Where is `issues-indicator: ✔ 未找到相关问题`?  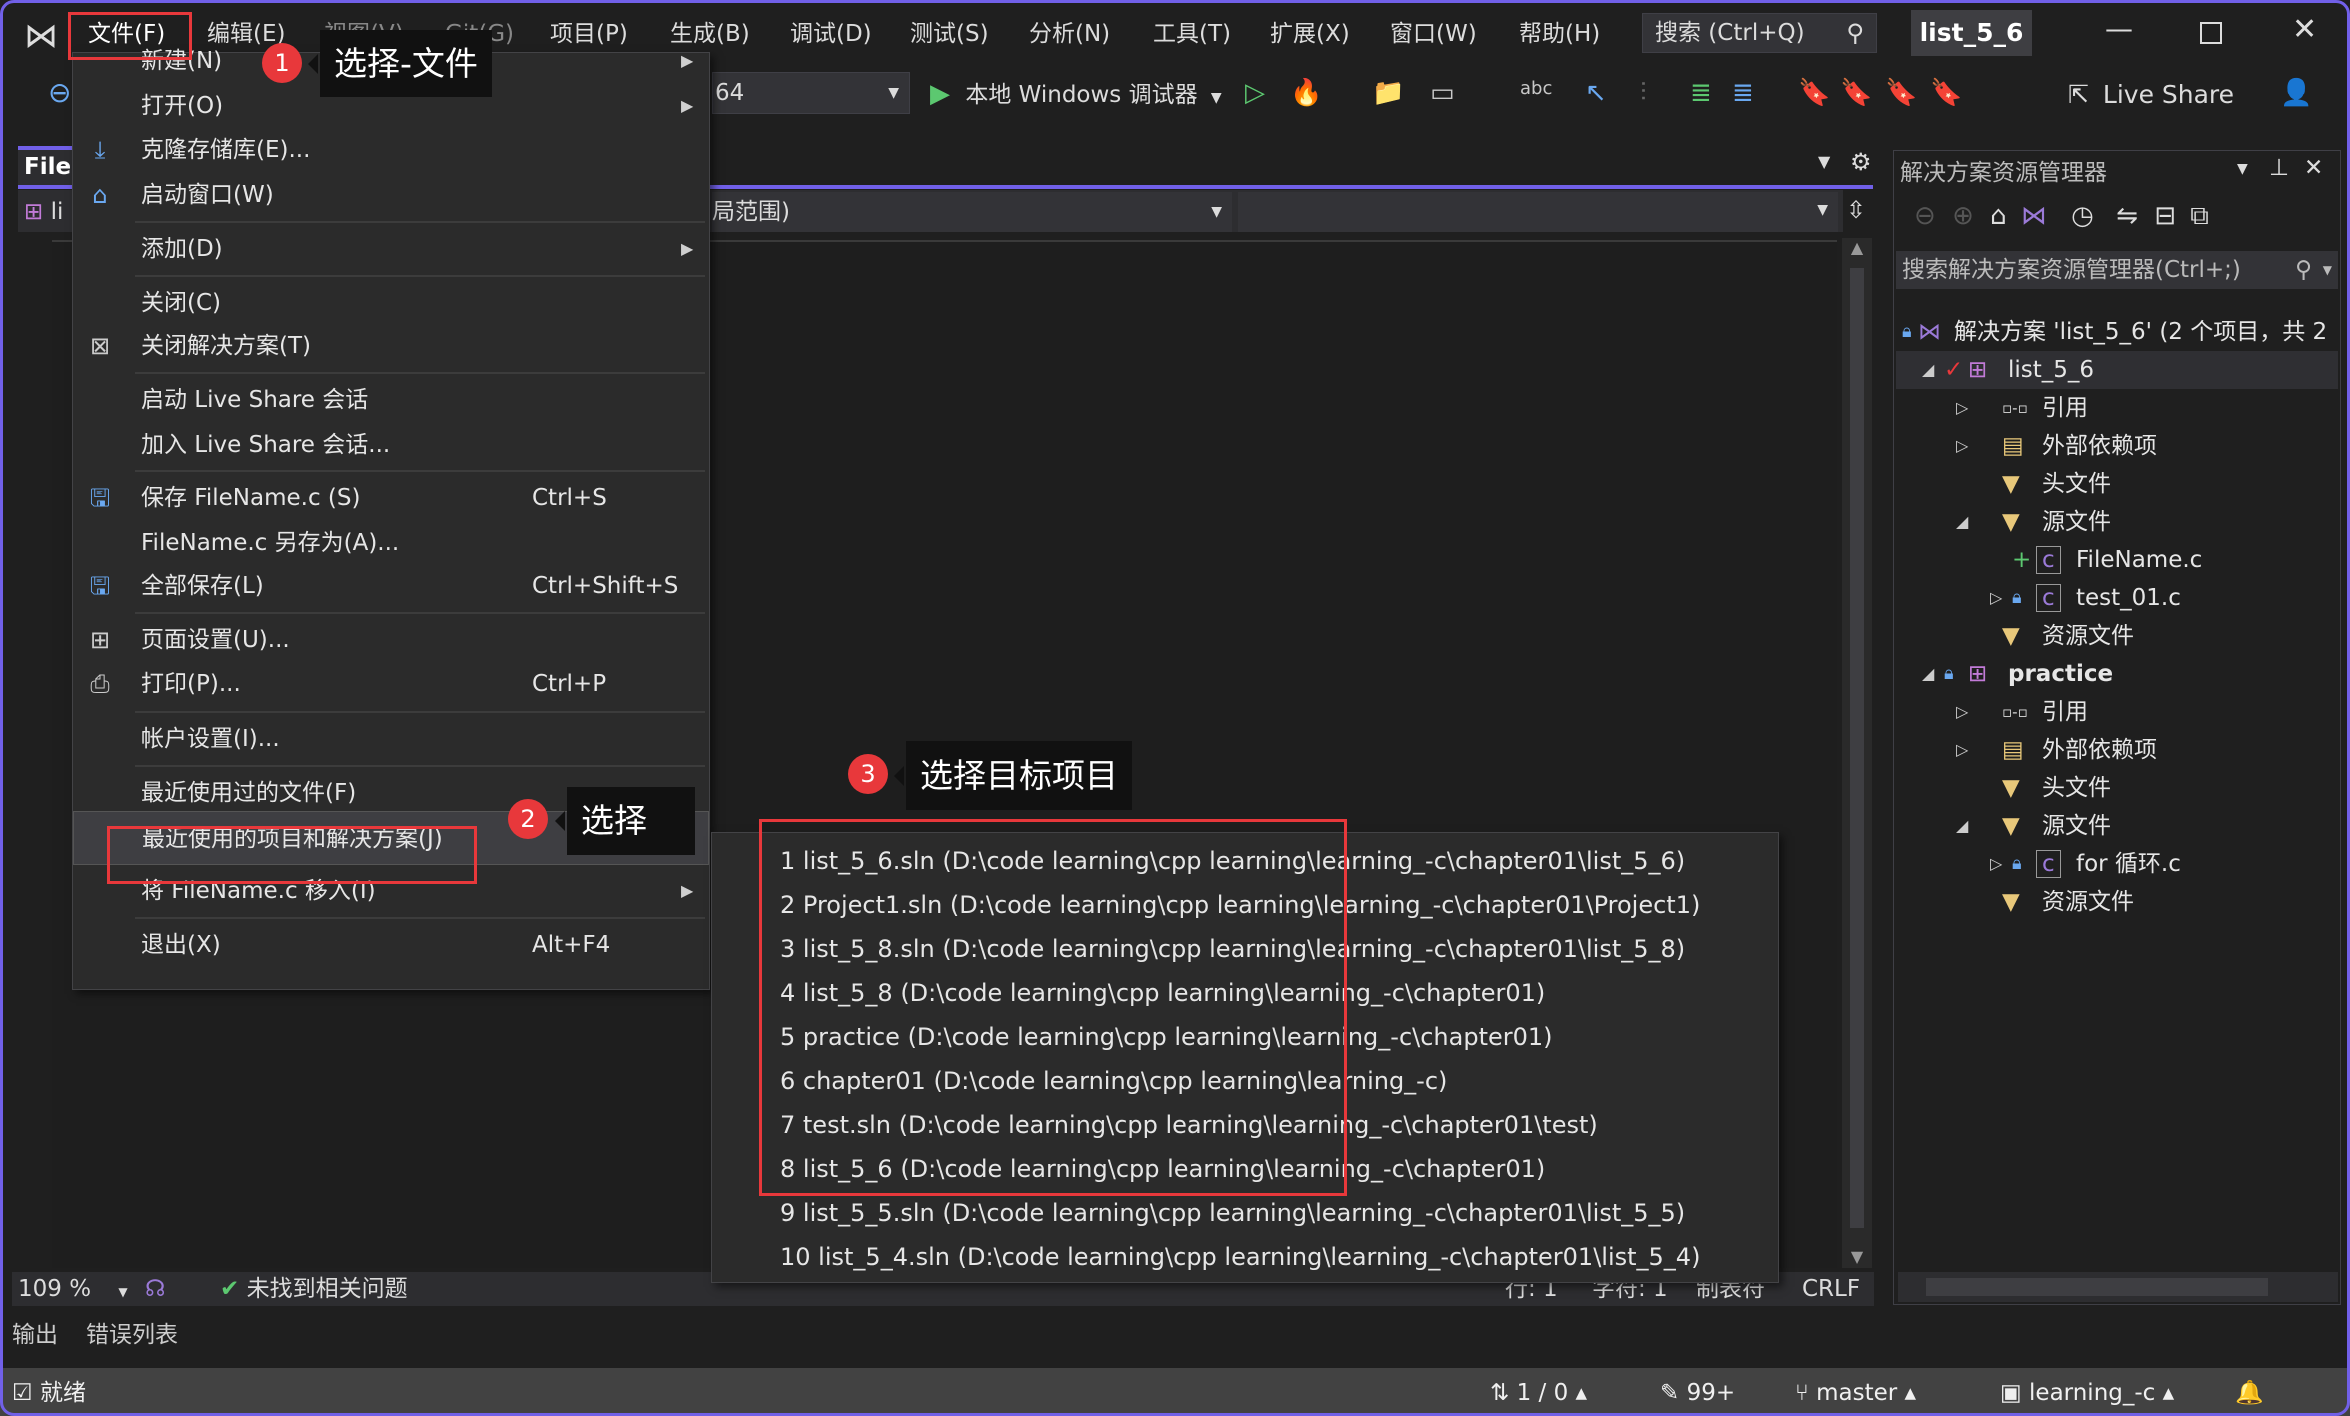 issues-indicator: ✔ 未找到相关问题 is located at coordinates (314, 1289).